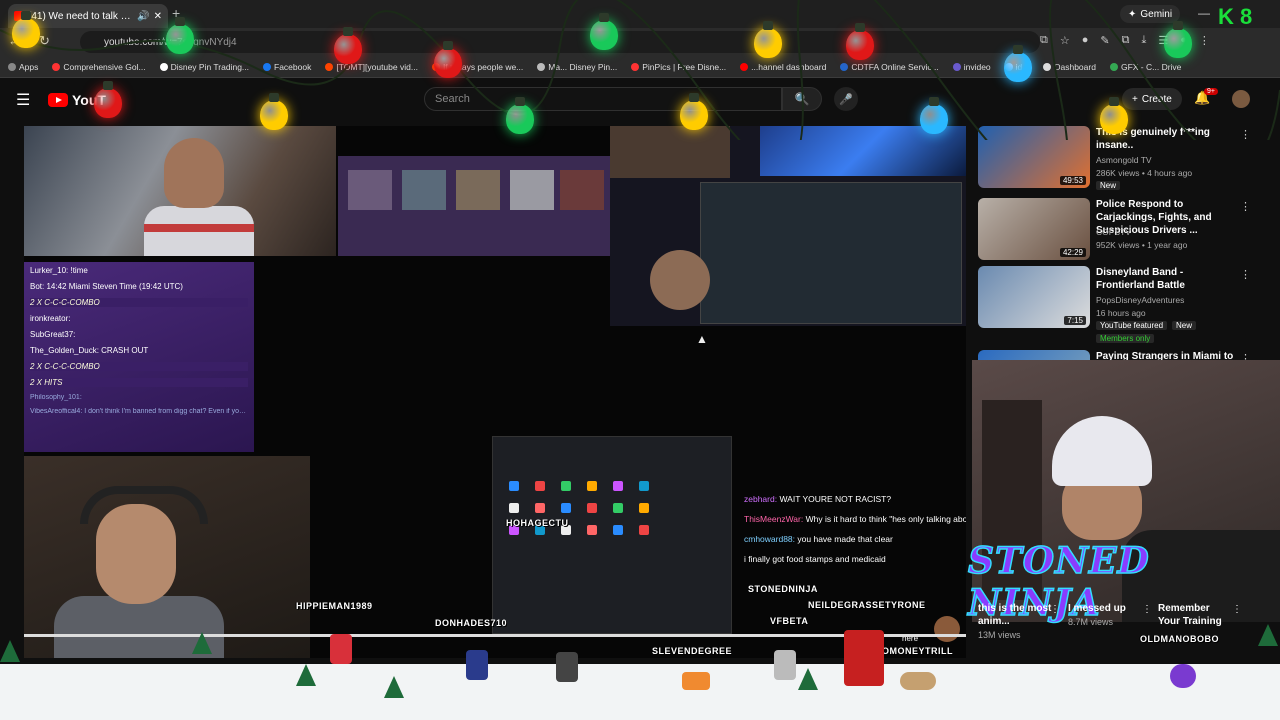  What do you see at coordinates (106, 286) in the screenshot?
I see `chat-line: Bot: 14:42 Miami Steven Time (19:42 UTC)` at bounding box center [106, 286].